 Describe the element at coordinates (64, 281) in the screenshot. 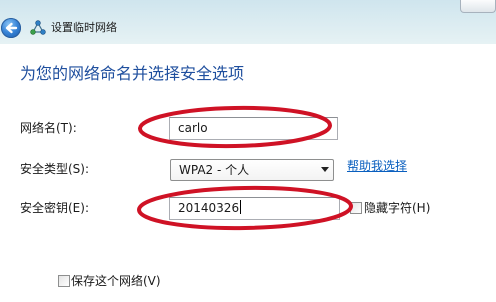

I see `save-network-checkbox` at that location.